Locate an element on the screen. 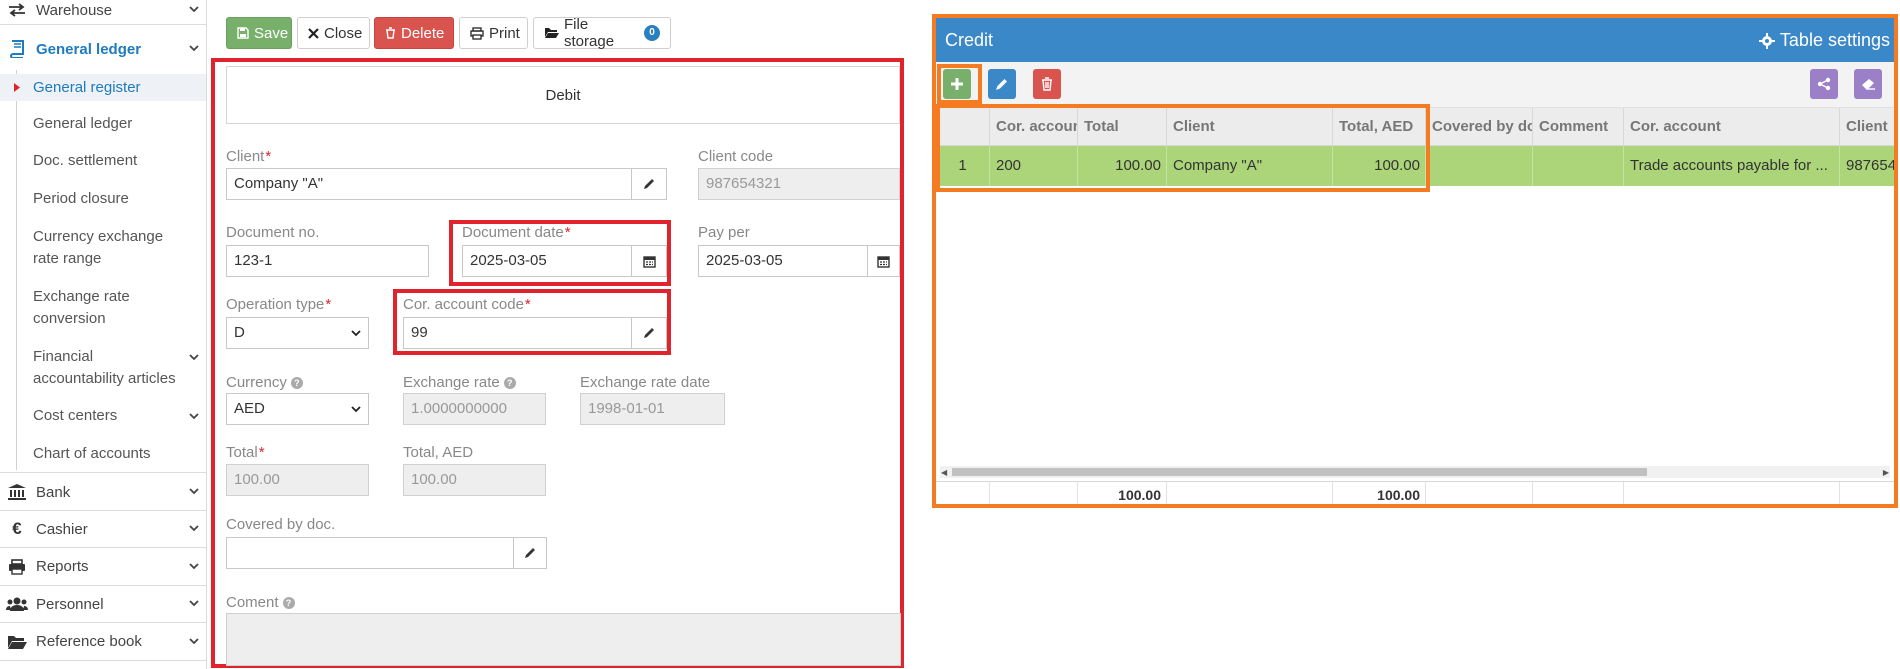  print-button: Print is located at coordinates (493, 33).